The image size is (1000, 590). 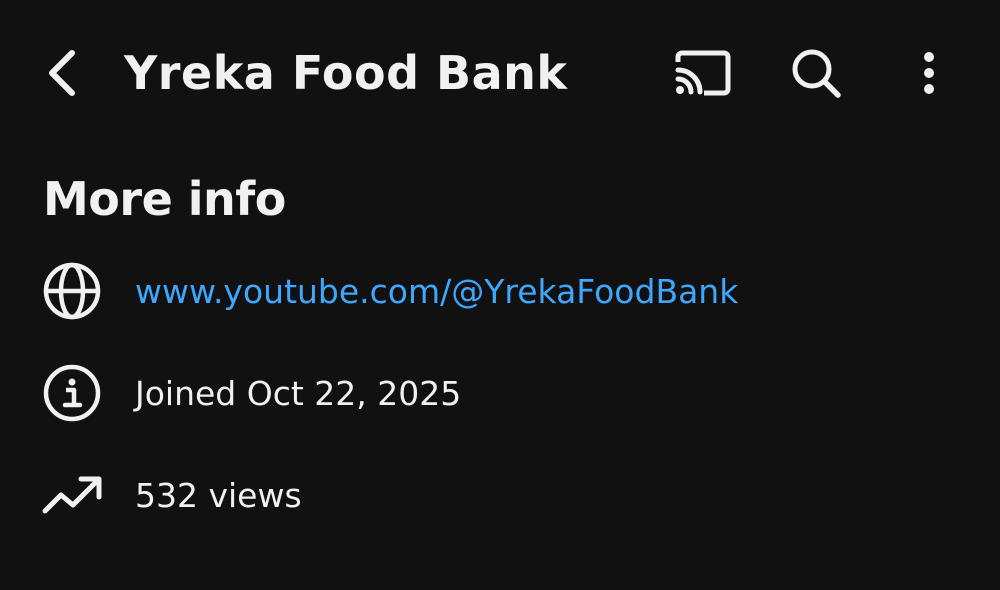 I want to click on chevron-left-icon, so click(x=62, y=75).